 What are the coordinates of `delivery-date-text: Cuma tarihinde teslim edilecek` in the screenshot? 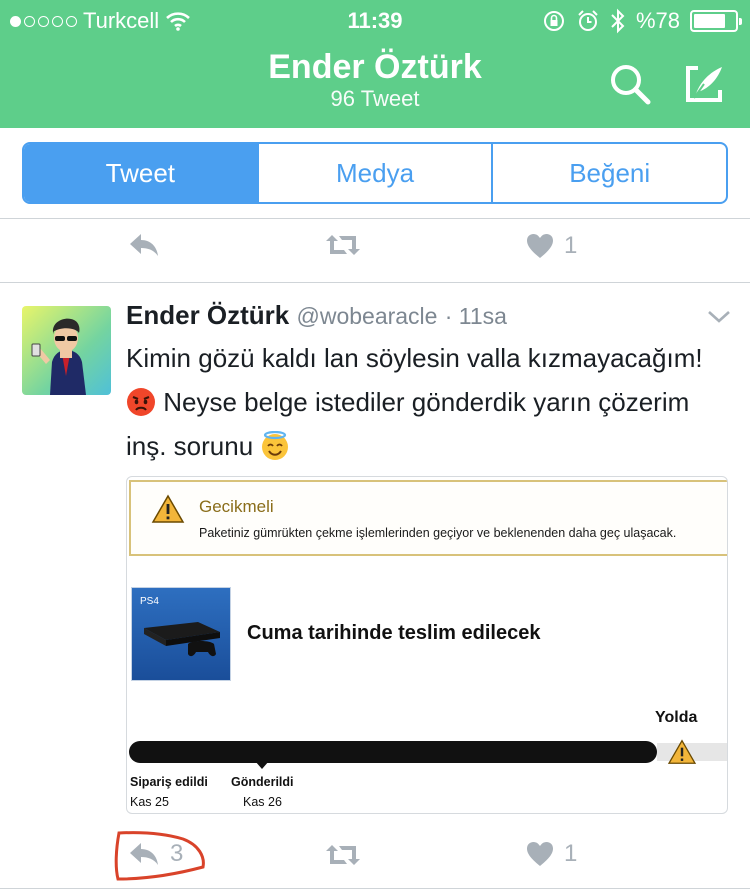 It's located at (394, 633).